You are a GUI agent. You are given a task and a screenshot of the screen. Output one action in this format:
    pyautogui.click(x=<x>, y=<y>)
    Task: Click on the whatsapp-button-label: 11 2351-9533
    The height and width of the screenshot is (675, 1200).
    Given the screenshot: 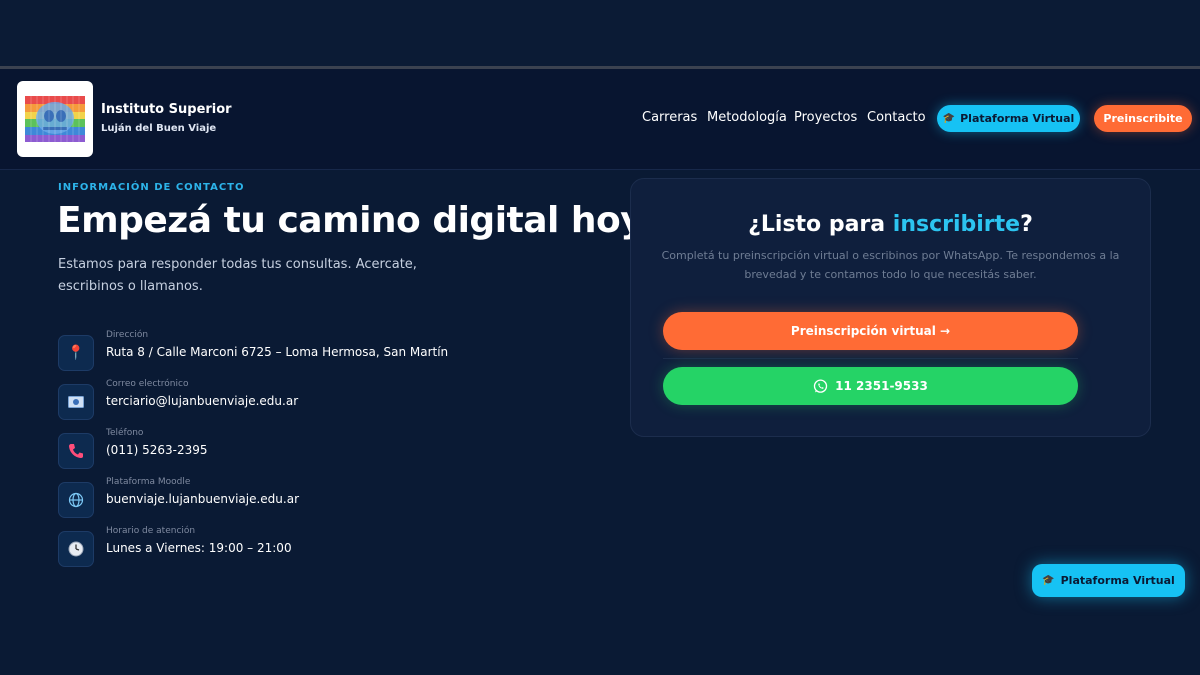 What is the action you would take?
    pyautogui.click(x=881, y=386)
    